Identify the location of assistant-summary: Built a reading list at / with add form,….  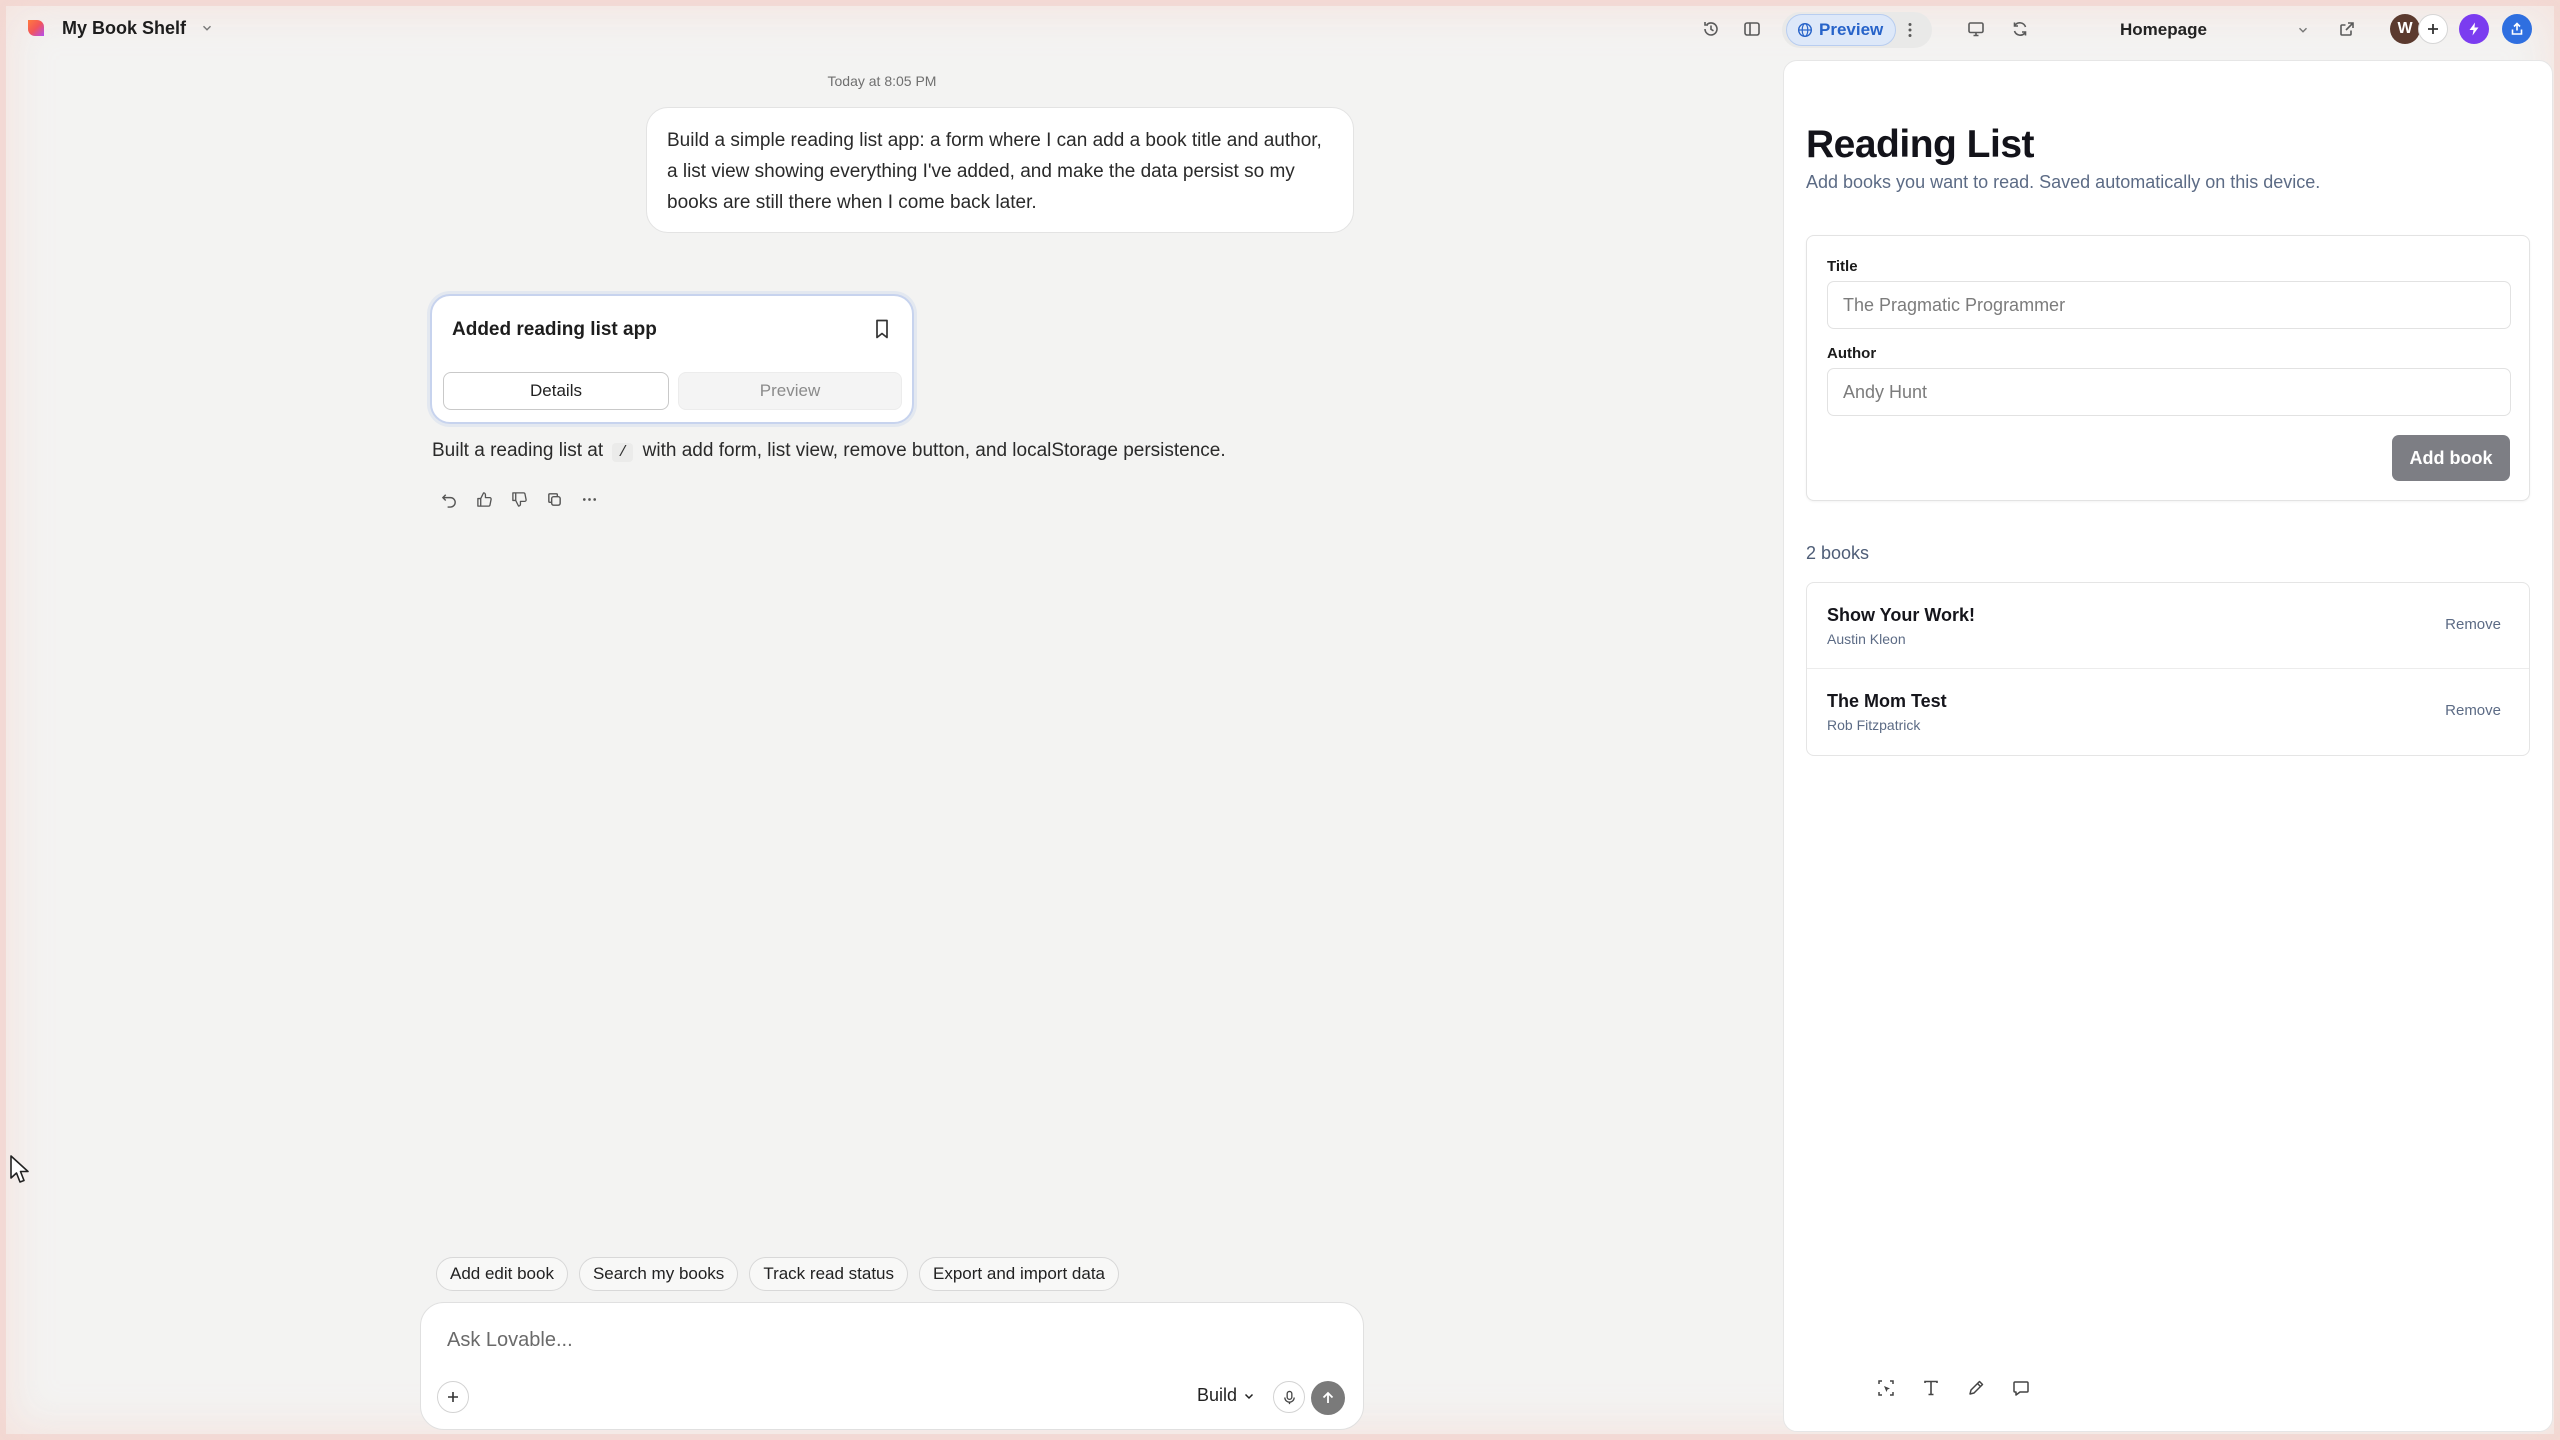
(829, 451).